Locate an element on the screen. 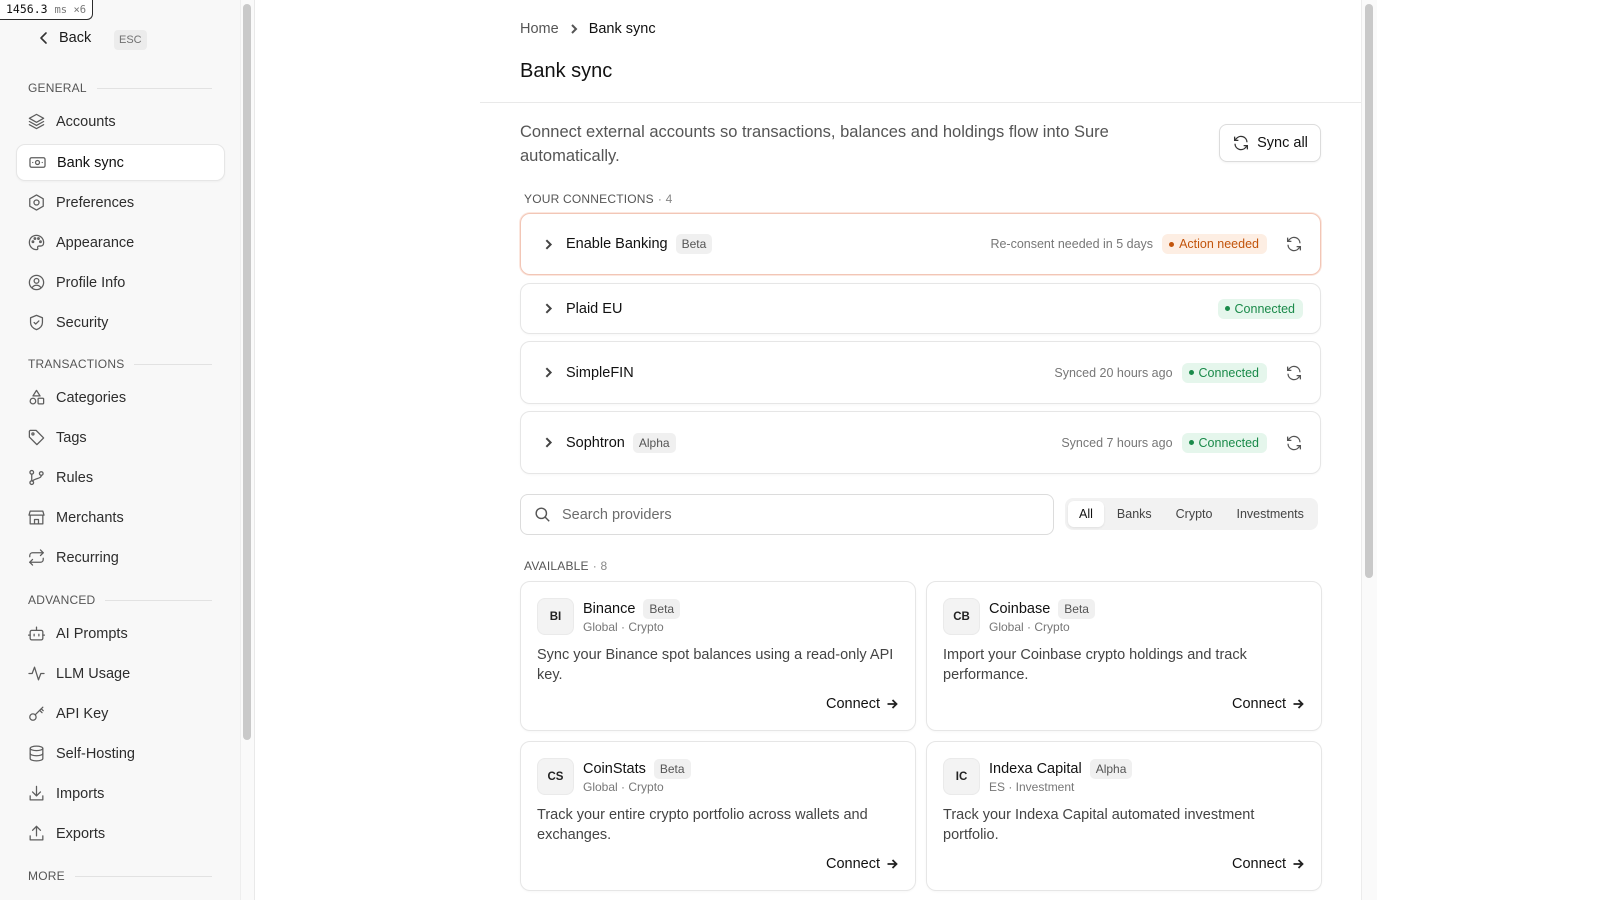  main-scrollbar is located at coordinates (1369, 291).